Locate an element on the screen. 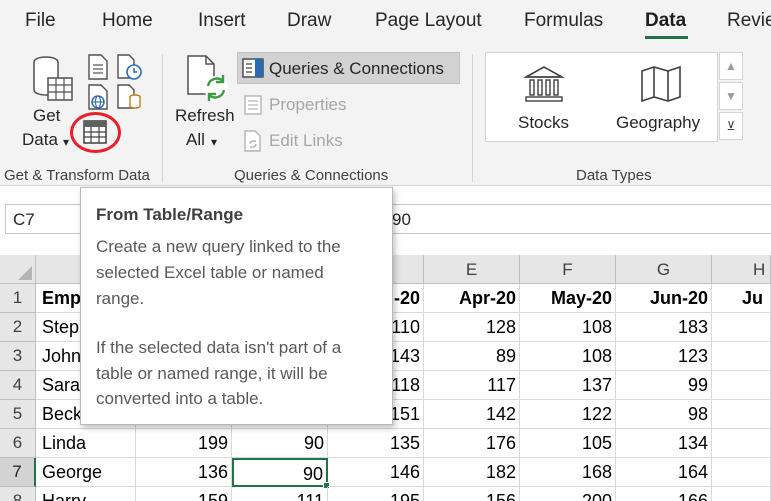 The image size is (771, 501). cell-h3 is located at coordinates (741, 356).